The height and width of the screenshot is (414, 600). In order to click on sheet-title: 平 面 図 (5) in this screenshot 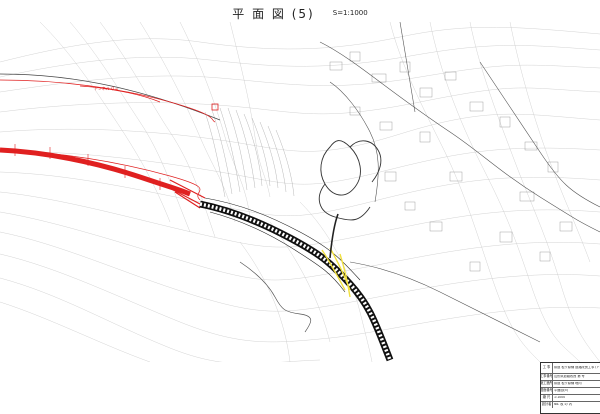, I will do `click(273, 13)`.